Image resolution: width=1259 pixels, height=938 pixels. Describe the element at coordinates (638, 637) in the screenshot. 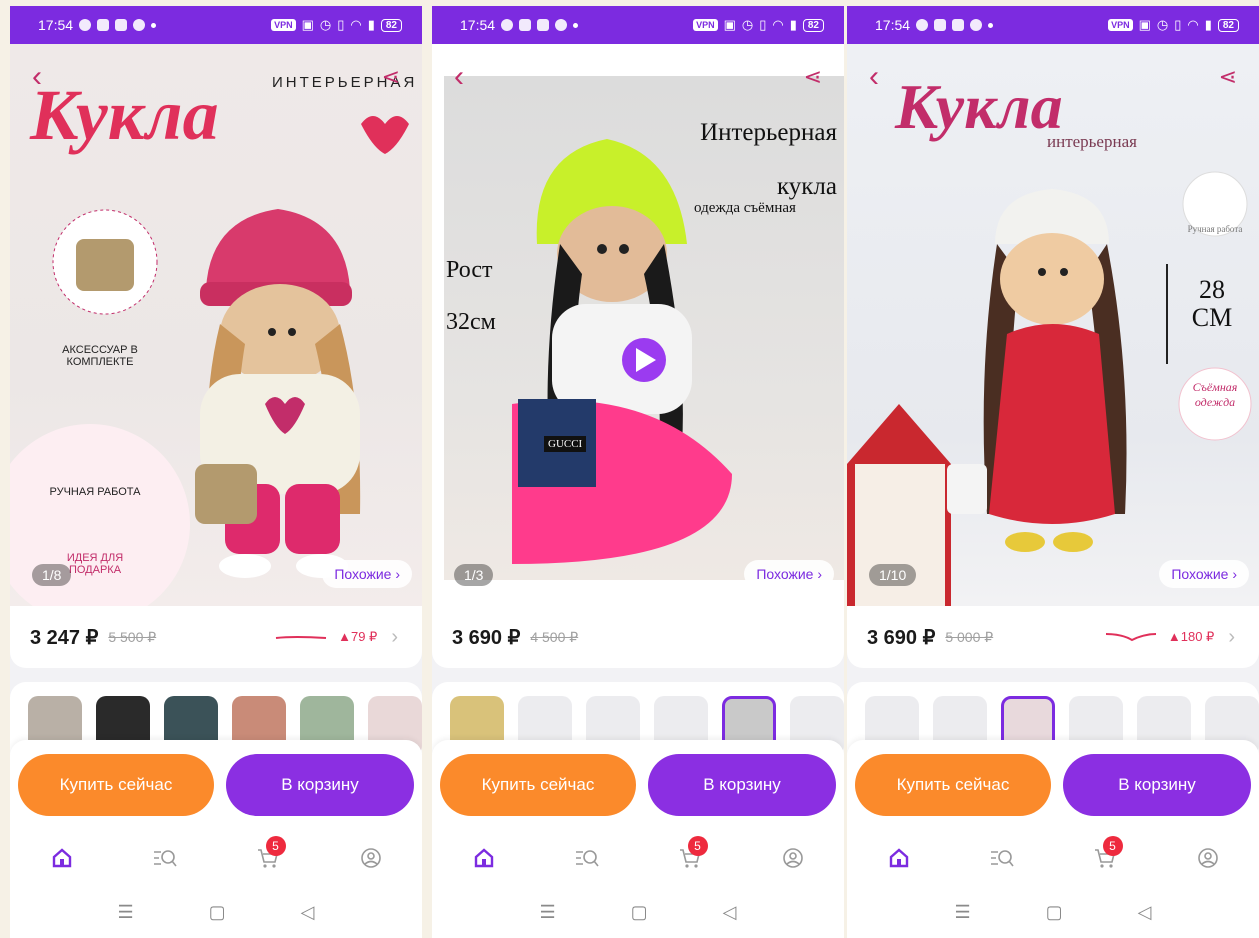

I see `price-card: 3 690 ₽ 4 500 ₽` at that location.